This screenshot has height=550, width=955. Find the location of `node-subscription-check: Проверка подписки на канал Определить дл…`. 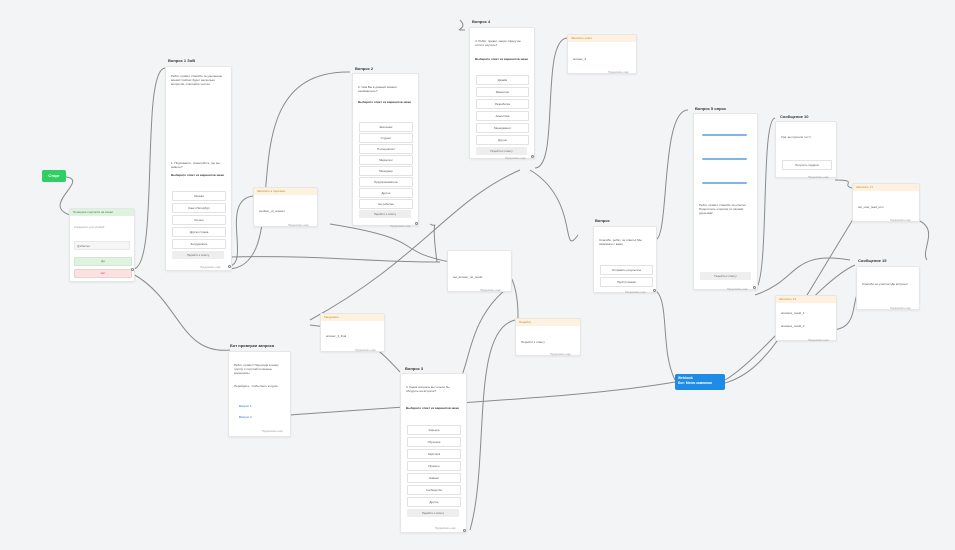

node-subscription-check: Проверка подписки на канал Определить дл… is located at coordinates (102, 245).